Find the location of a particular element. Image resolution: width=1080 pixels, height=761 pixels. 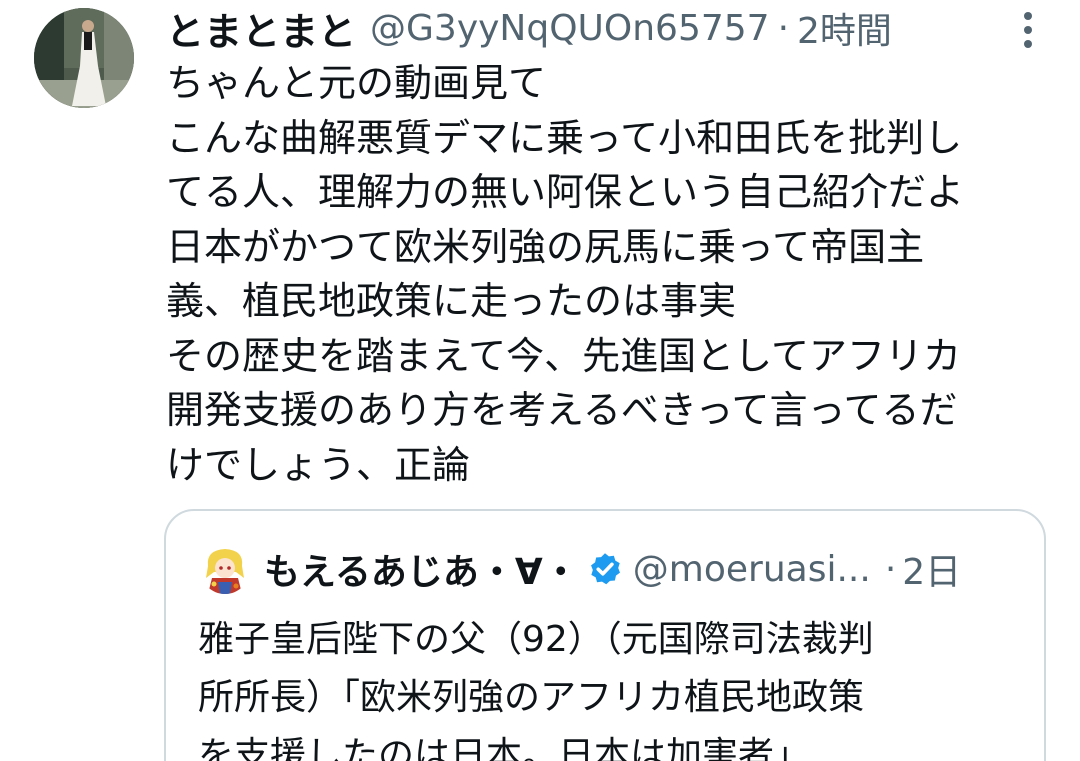

tweet-text-line: てる人、理解力の無い阿保という自己紹介だよ is located at coordinates (565, 192).